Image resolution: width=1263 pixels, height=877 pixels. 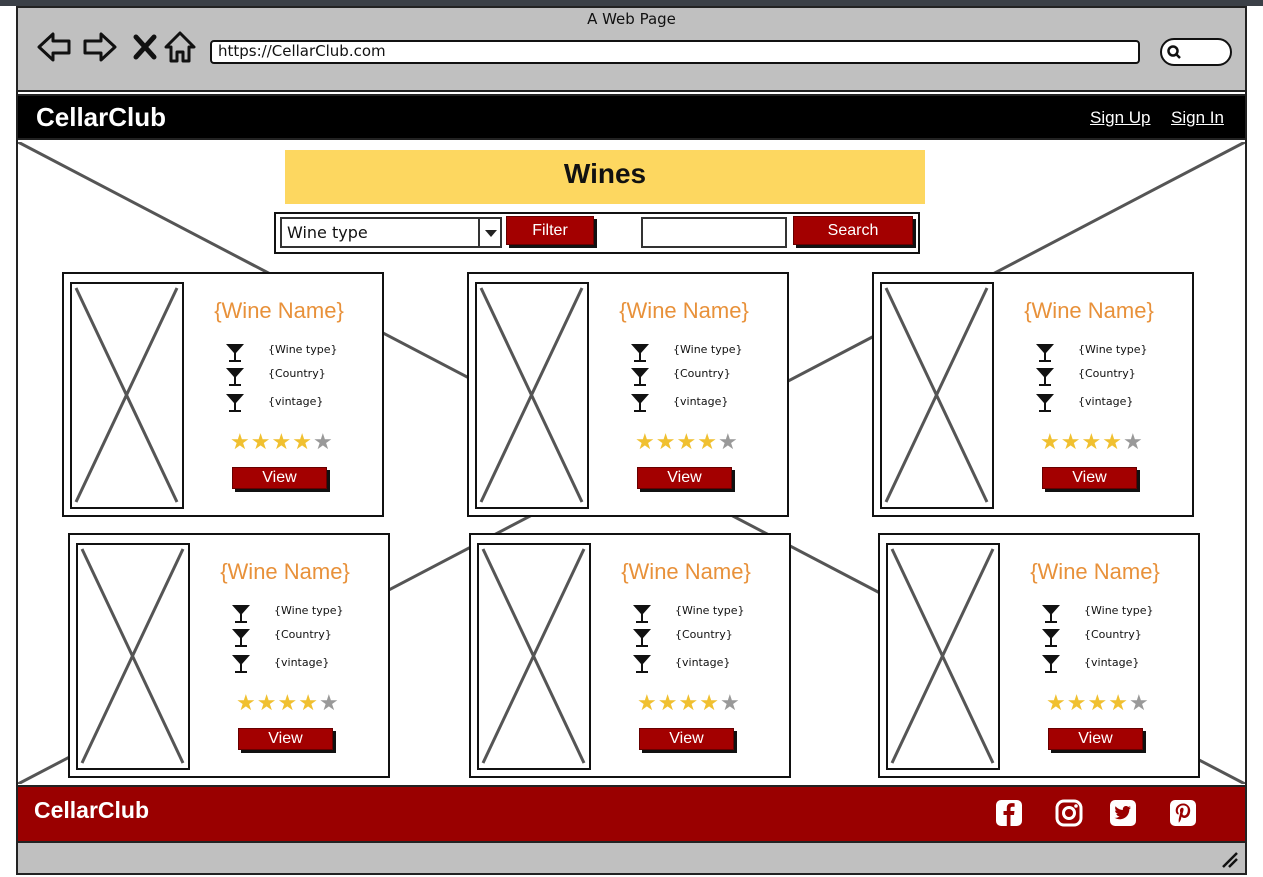 I want to click on forward-icon, so click(x=100, y=47).